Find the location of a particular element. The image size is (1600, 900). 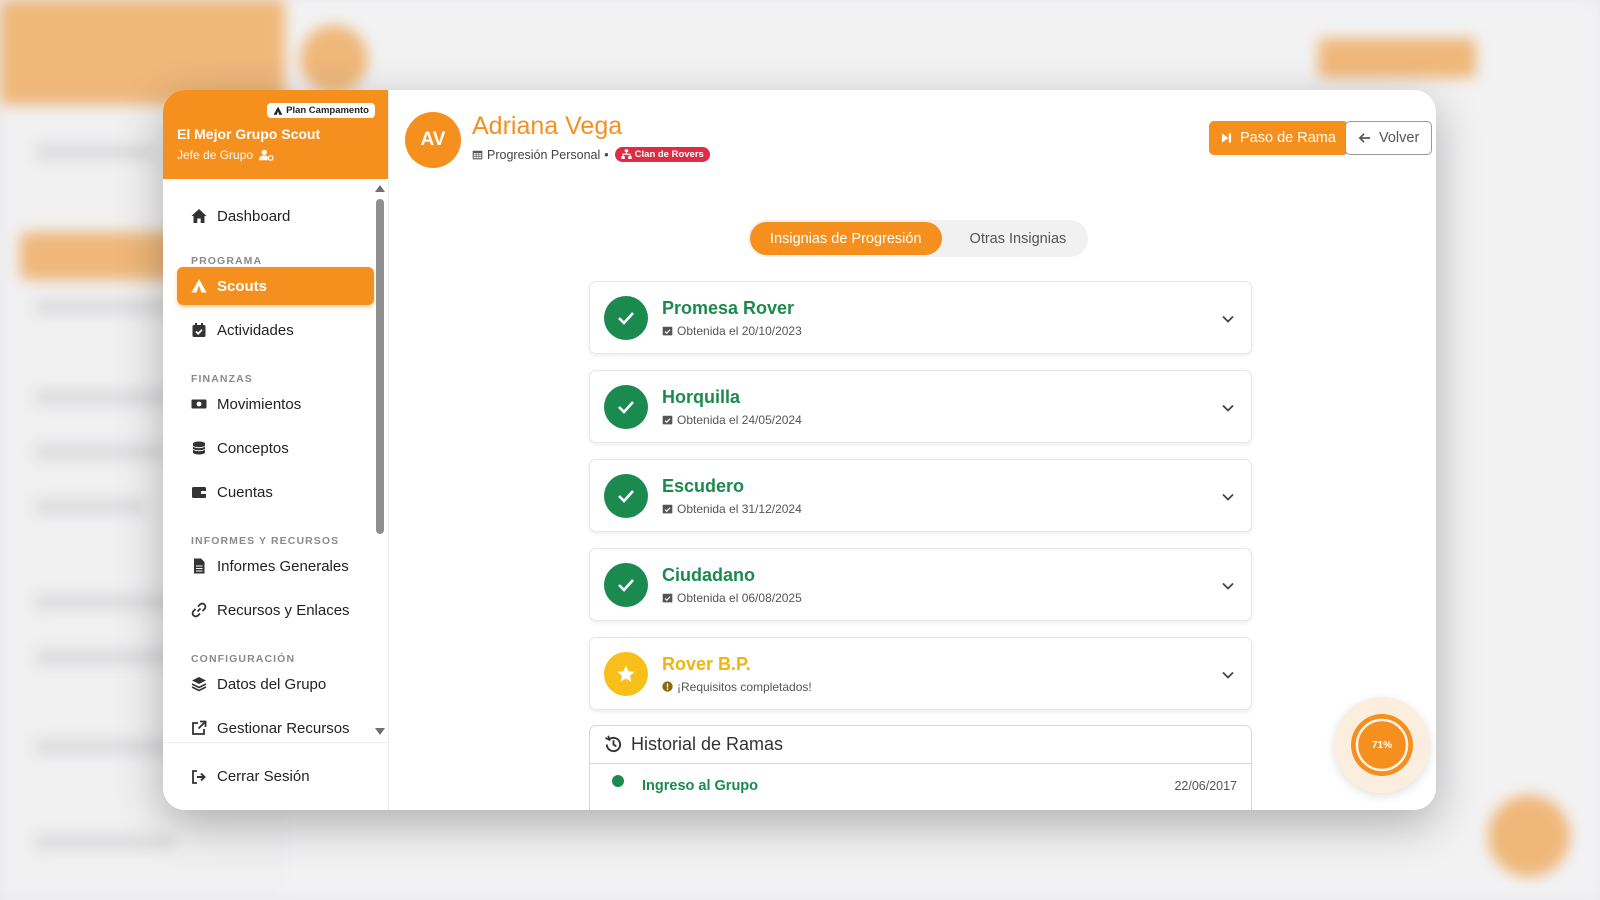

file-icon is located at coordinates (199, 566).